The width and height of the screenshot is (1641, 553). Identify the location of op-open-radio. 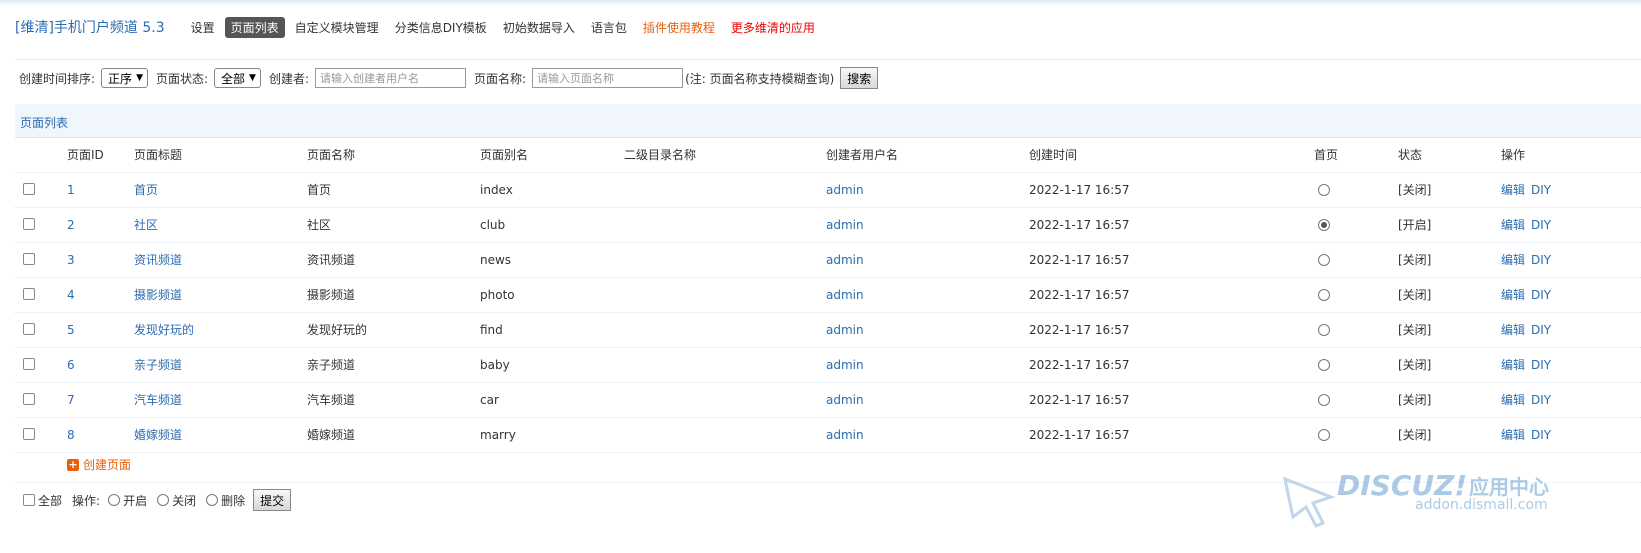
(114, 500).